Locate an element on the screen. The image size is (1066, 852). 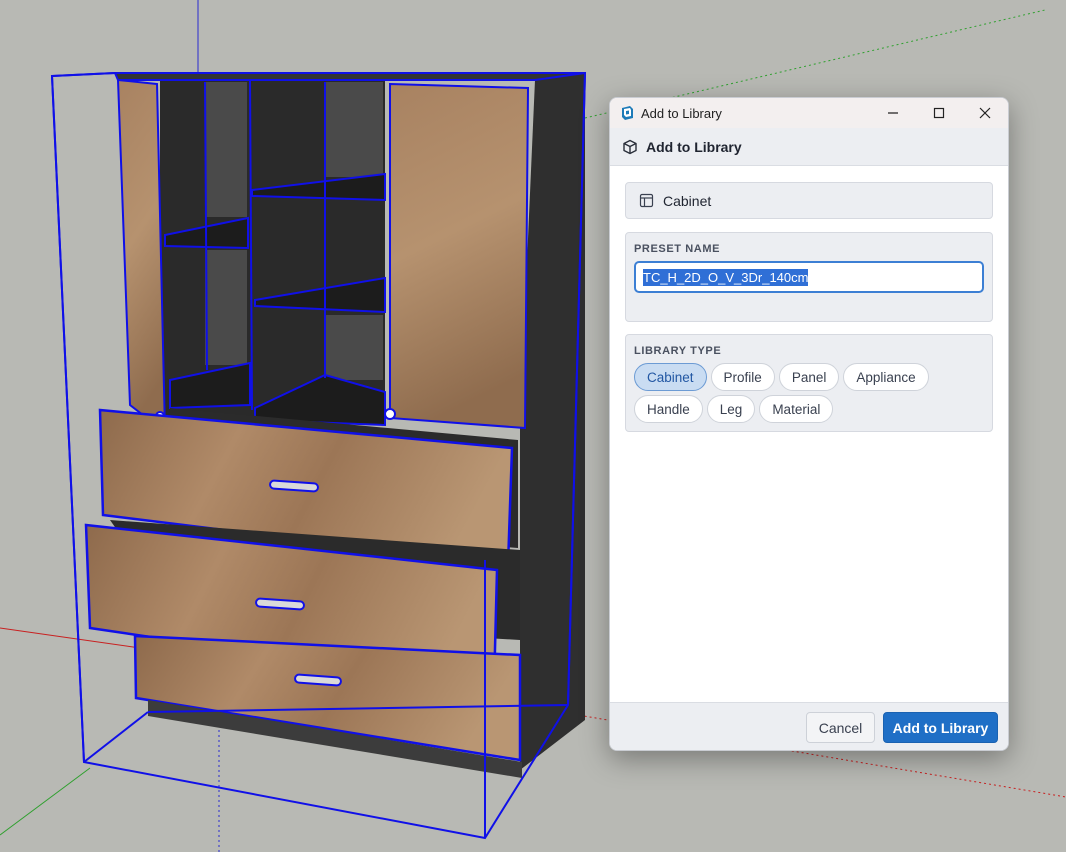
maximize-icon is located at coordinates (939, 113).